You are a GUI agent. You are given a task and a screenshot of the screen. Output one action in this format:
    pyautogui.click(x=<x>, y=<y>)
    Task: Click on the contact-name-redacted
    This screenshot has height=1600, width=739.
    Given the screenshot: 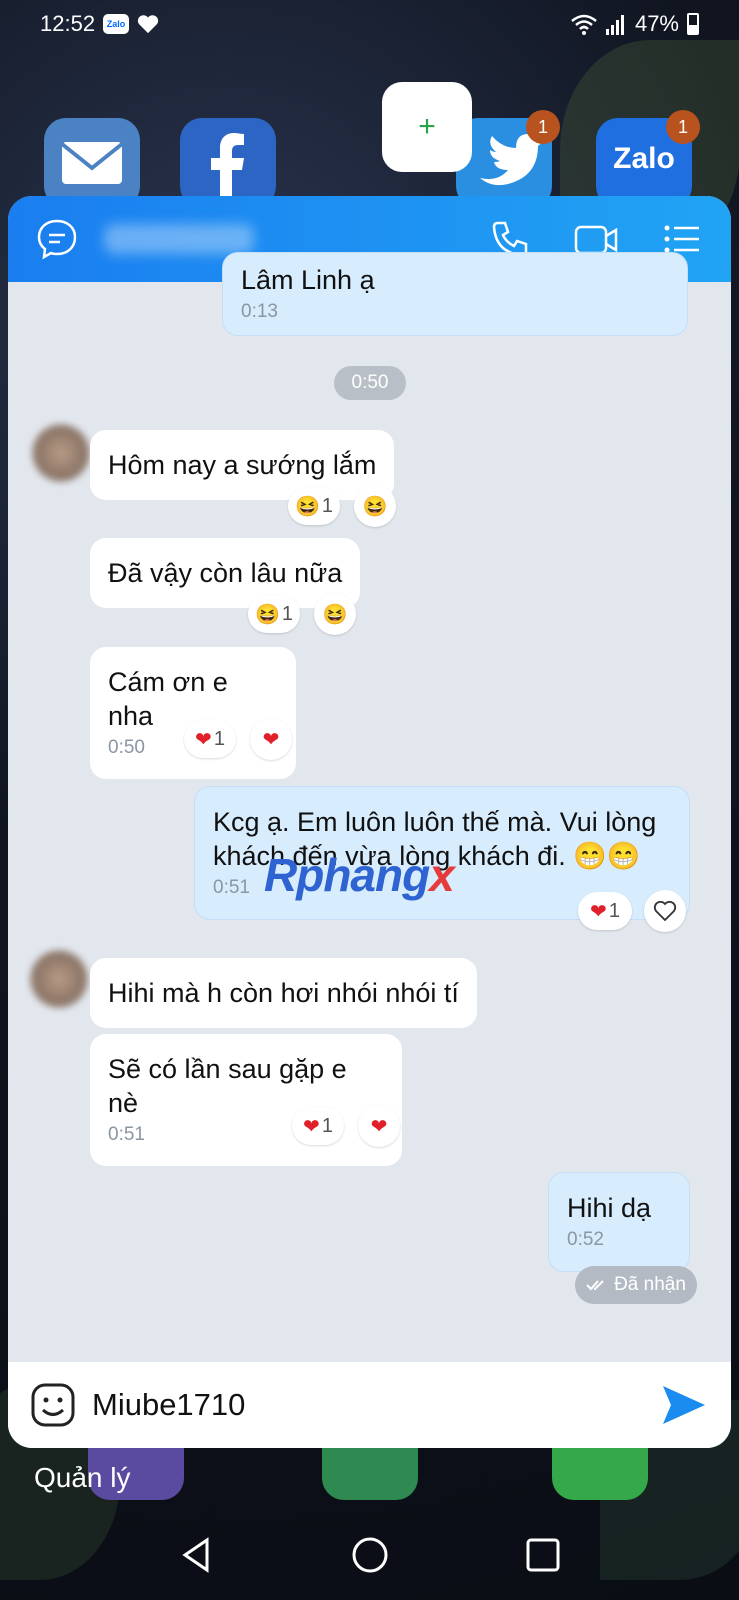 What is the action you would take?
    pyautogui.click(x=179, y=239)
    